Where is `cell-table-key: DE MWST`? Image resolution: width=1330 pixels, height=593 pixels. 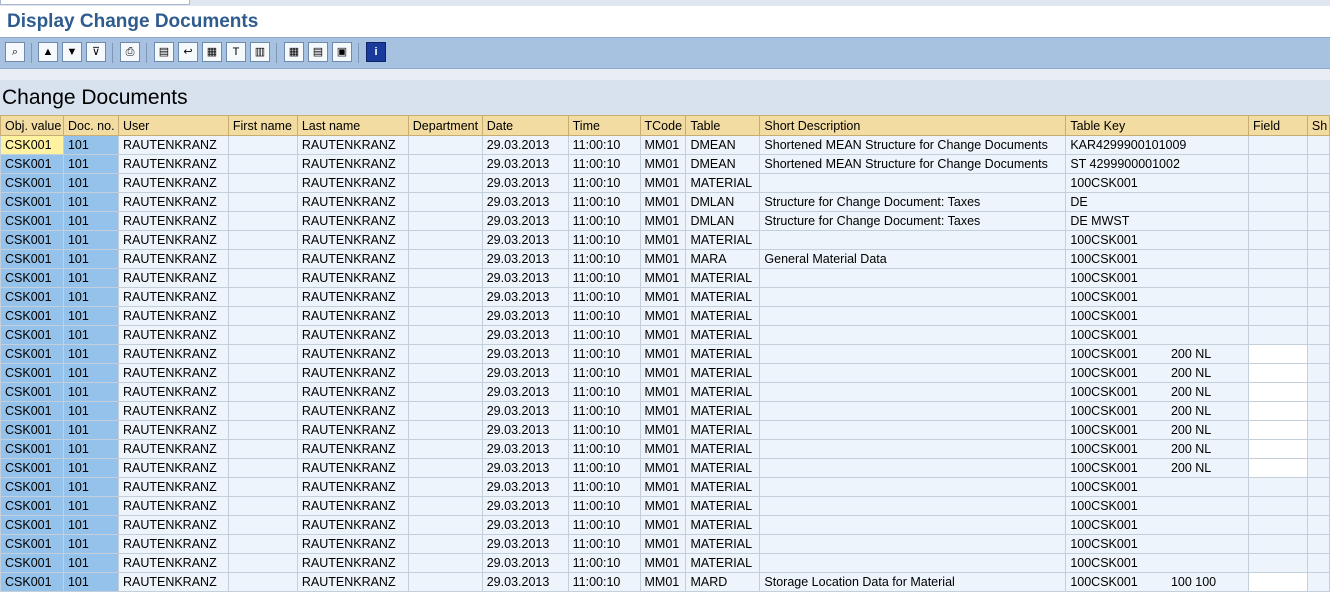
cell-table-key: DE MWST is located at coordinates (1157, 221).